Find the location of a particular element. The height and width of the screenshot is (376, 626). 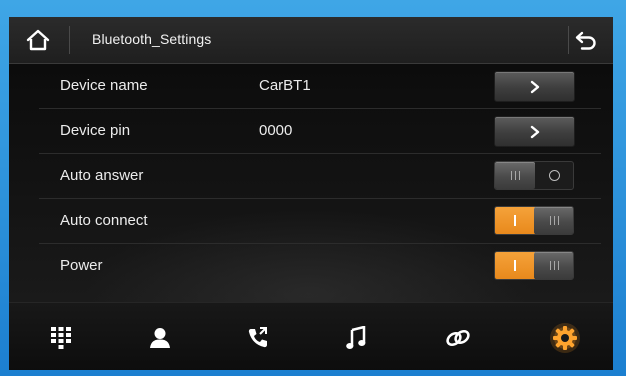

back-arrow-icon is located at coordinates (585, 40).